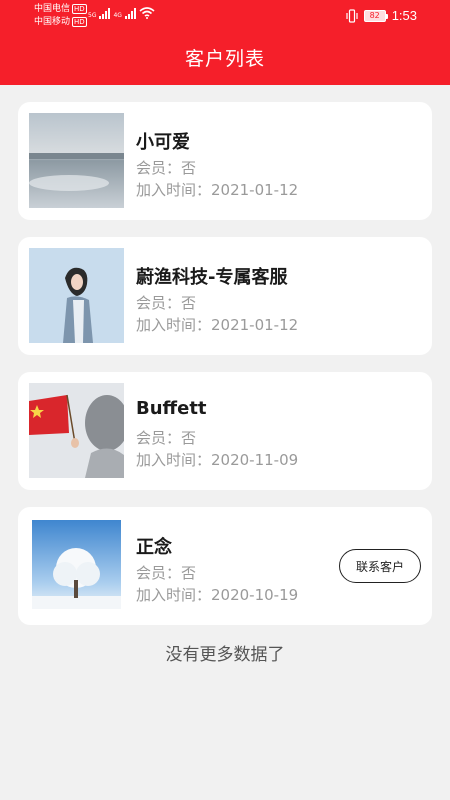 This screenshot has width=450, height=800. I want to click on wifi-icon, so click(147, 13).